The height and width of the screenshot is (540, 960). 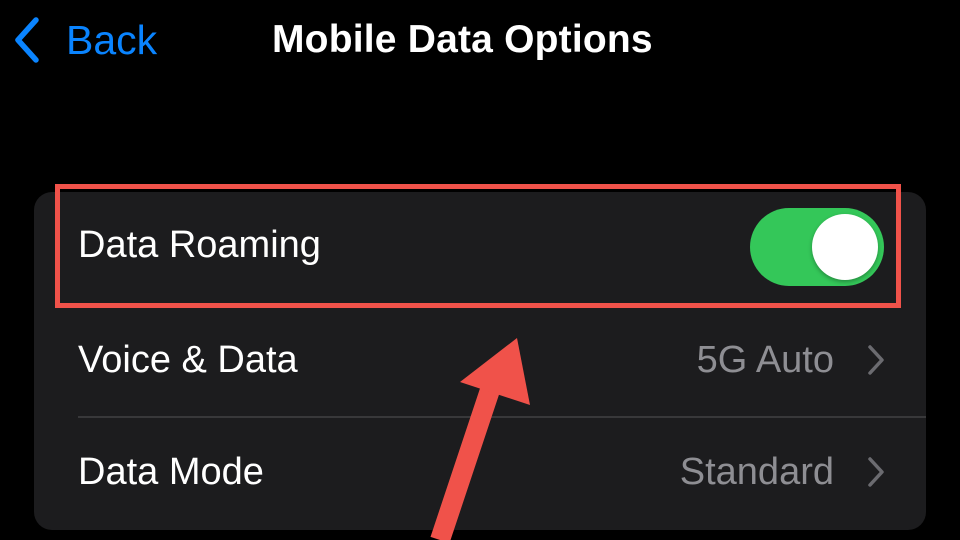 What do you see at coordinates (171, 472) in the screenshot?
I see `data-mode-label: Data Mode` at bounding box center [171, 472].